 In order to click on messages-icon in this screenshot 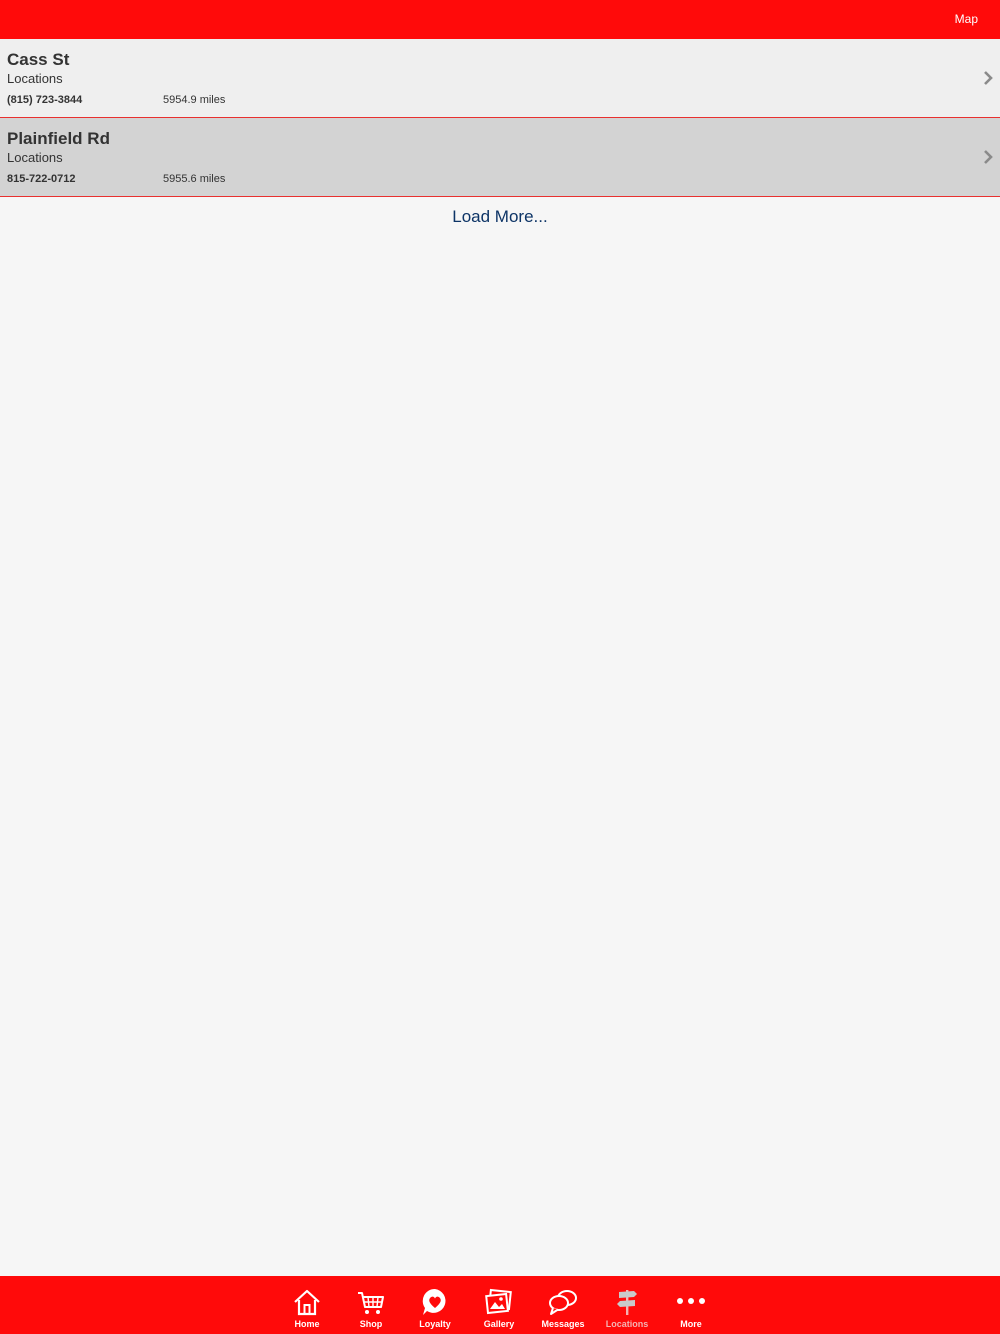, I will do `click(563, 1302)`.